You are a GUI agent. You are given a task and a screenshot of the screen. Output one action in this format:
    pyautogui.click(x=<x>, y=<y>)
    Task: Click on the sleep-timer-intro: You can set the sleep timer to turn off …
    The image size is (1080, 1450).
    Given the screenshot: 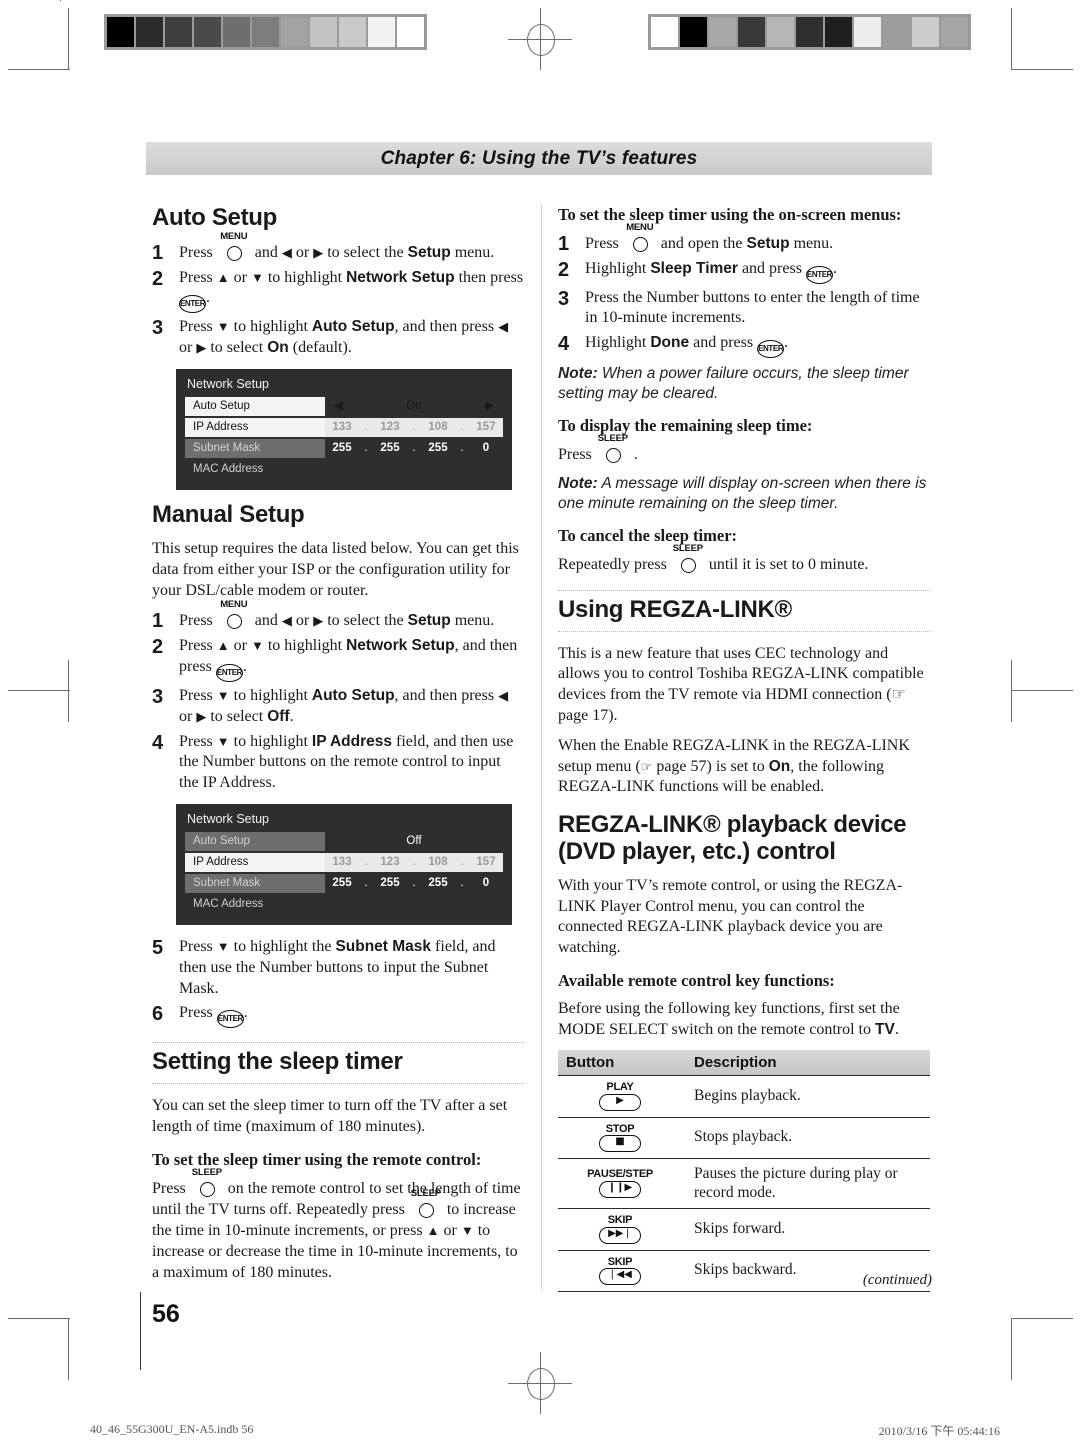 What is the action you would take?
    pyautogui.click(x=330, y=1116)
    